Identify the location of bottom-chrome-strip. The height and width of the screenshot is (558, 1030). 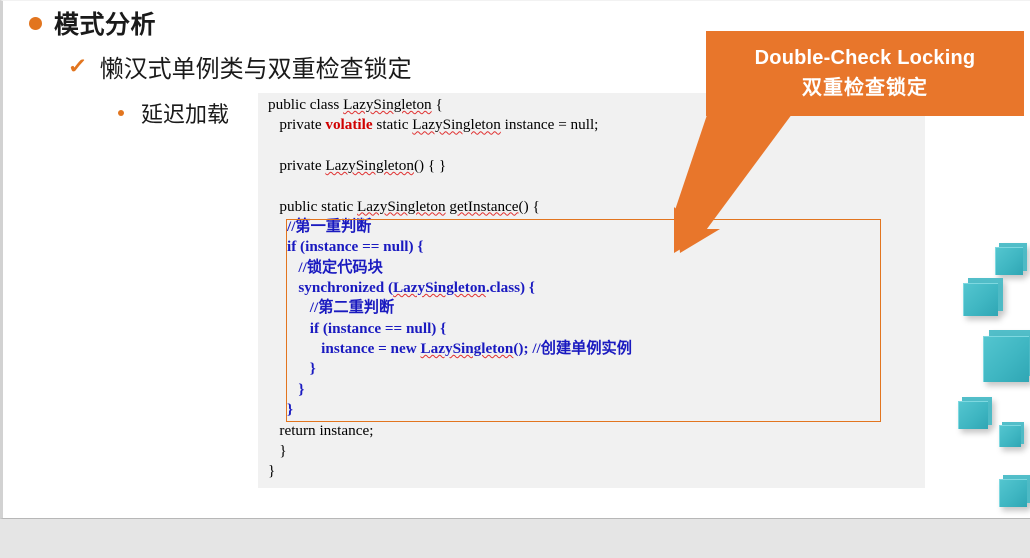
(515, 538).